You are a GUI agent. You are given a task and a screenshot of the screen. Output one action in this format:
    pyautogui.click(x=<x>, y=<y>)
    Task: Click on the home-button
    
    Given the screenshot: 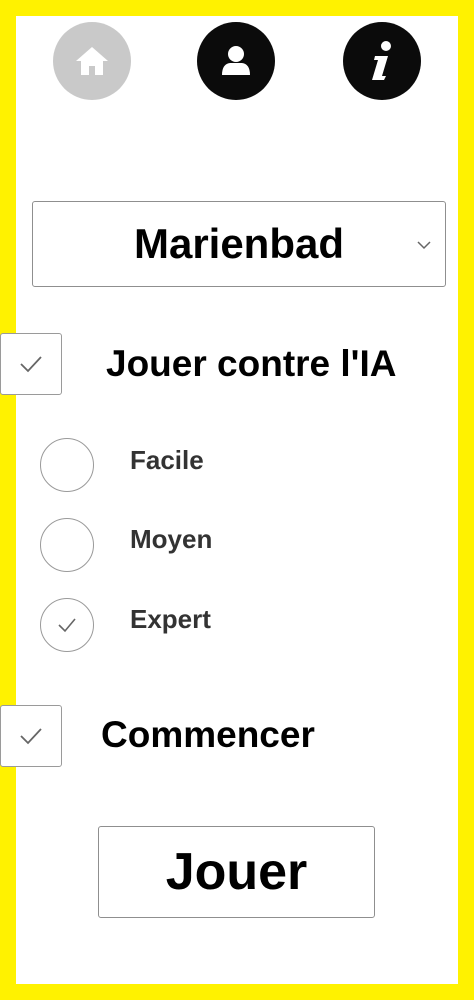 What is the action you would take?
    pyautogui.click(x=92, y=61)
    